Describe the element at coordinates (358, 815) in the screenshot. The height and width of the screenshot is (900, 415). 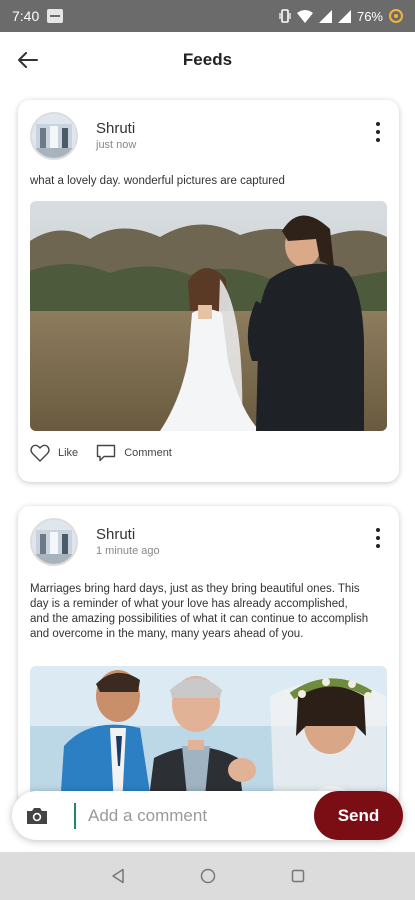
I see `send-button: Send` at that location.